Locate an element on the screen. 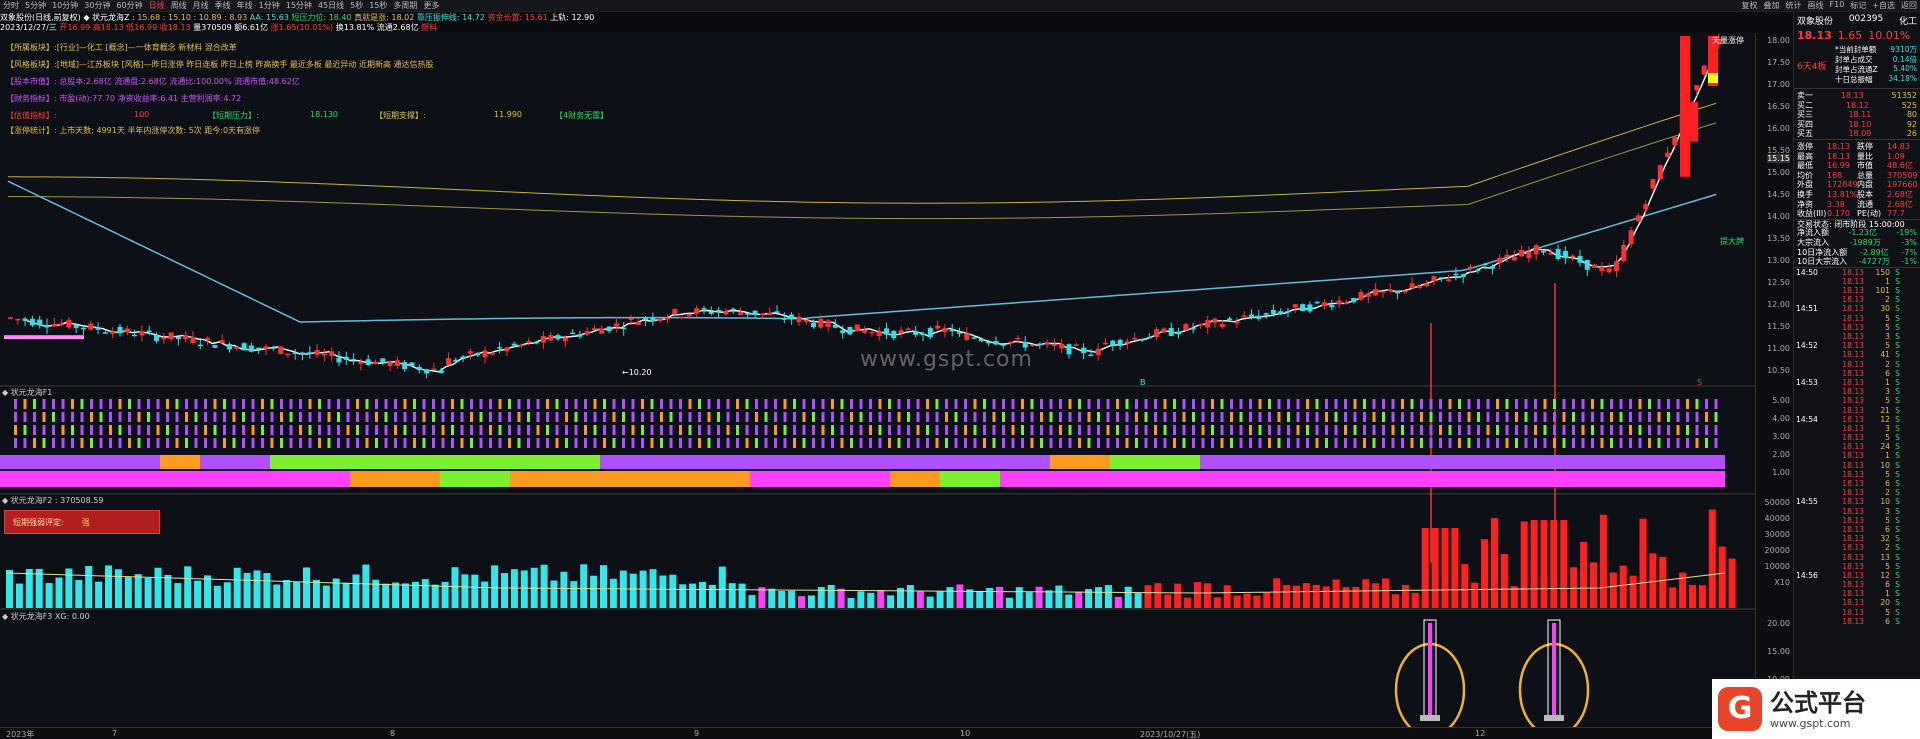 This screenshot has height=739, width=1920. timeframe-tab-14: 15秒 is located at coordinates (378, 5).